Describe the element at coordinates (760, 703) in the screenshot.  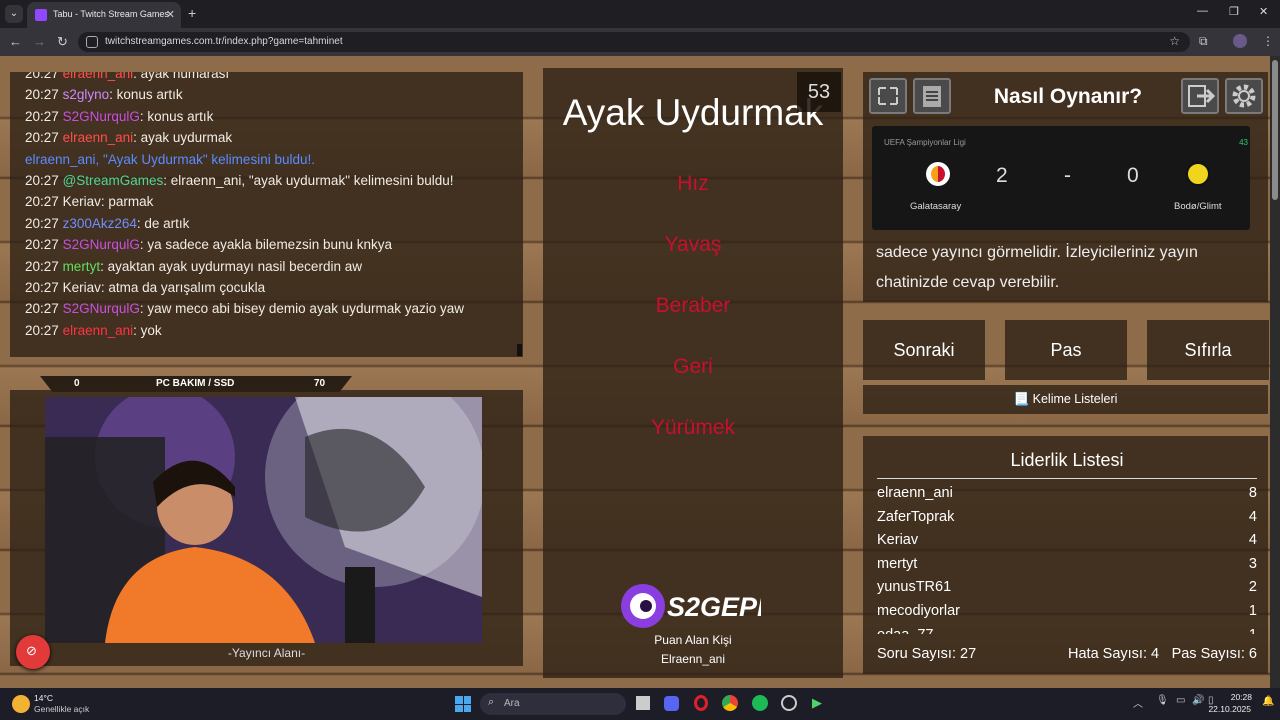
I see `spotify-icon` at that location.